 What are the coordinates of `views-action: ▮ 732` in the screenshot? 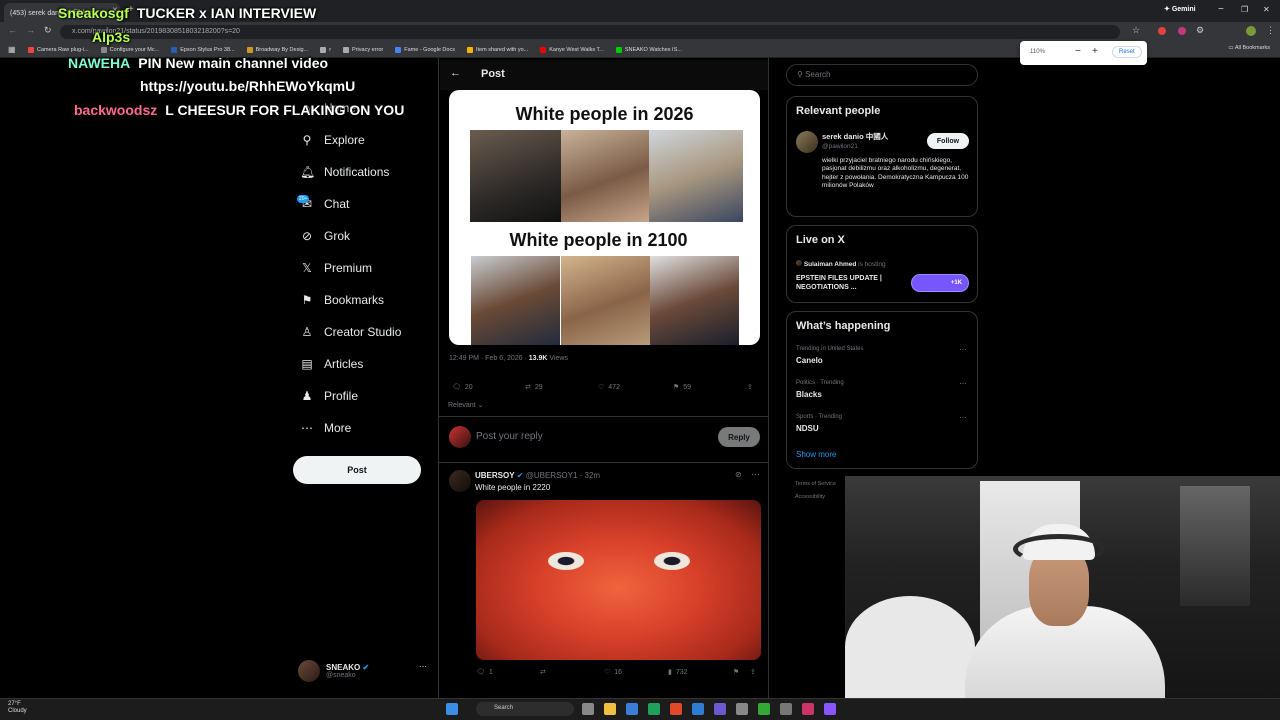 It's located at (678, 672).